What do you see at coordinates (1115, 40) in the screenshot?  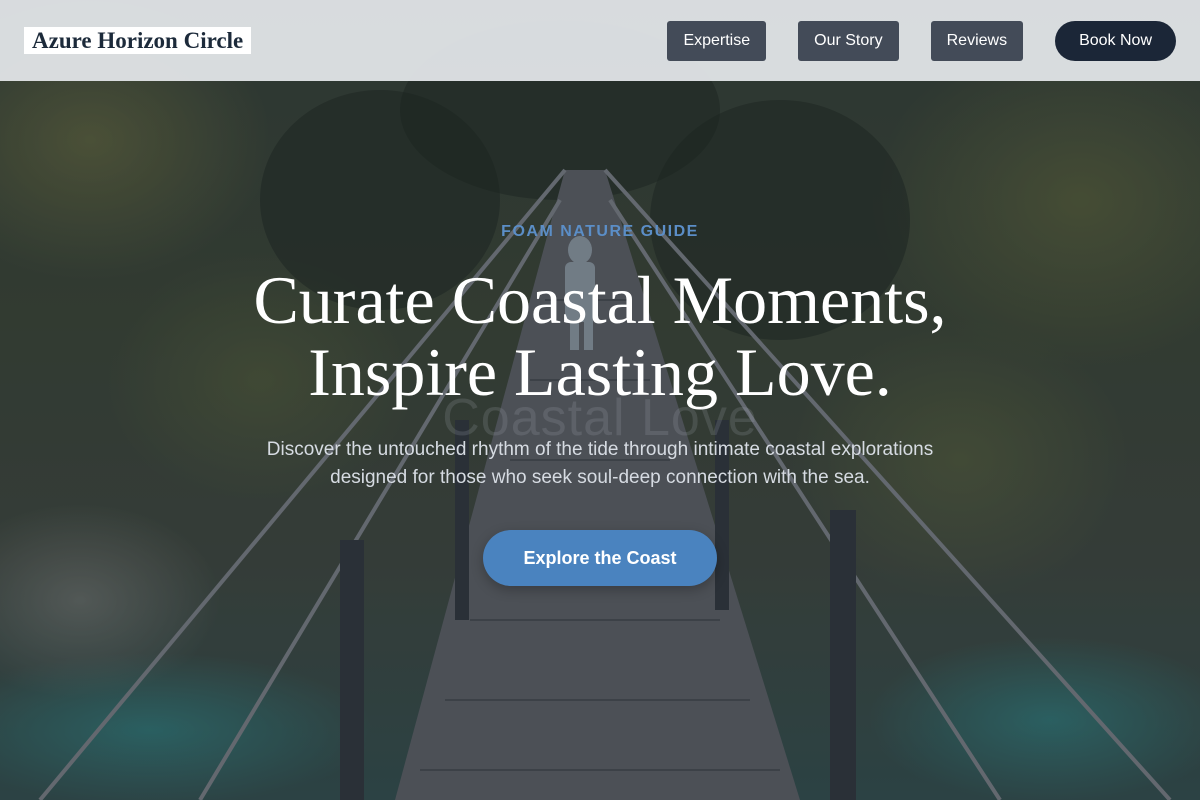 I see `book-now-button: Book Now` at bounding box center [1115, 40].